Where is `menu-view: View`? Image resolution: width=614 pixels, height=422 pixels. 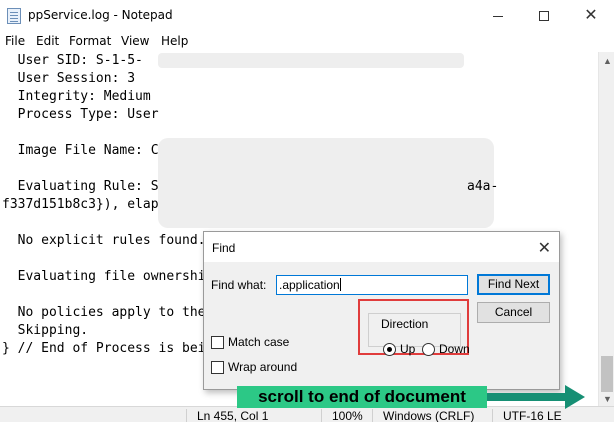 menu-view: View is located at coordinates (135, 41).